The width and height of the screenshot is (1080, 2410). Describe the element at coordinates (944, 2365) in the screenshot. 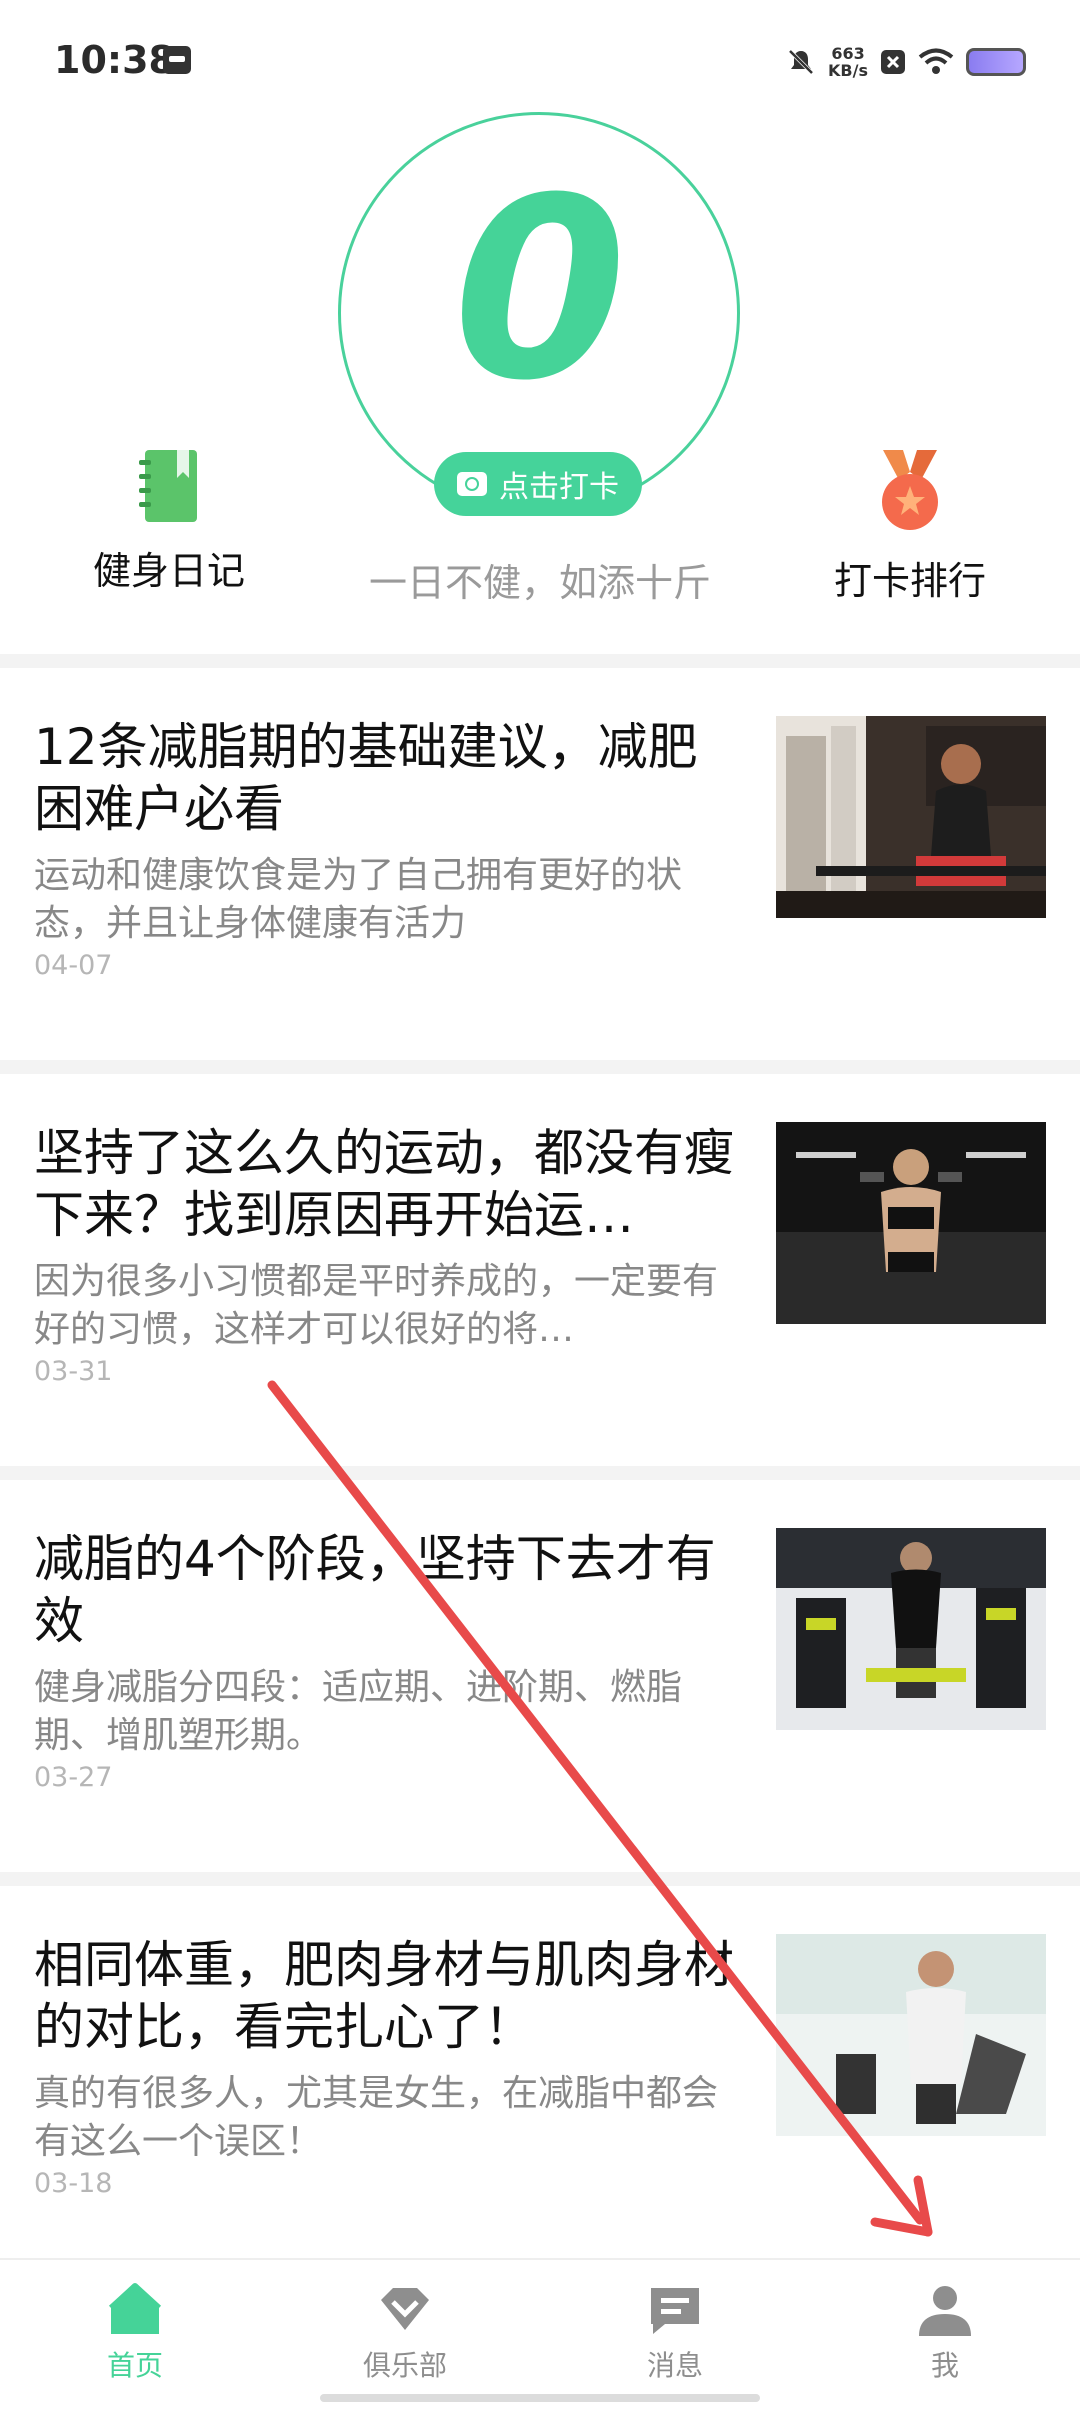

I see `tab-me-label: 我` at that location.